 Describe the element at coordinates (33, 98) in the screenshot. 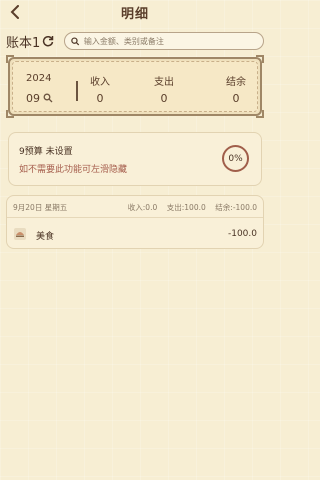

I see `month-label: 09` at that location.